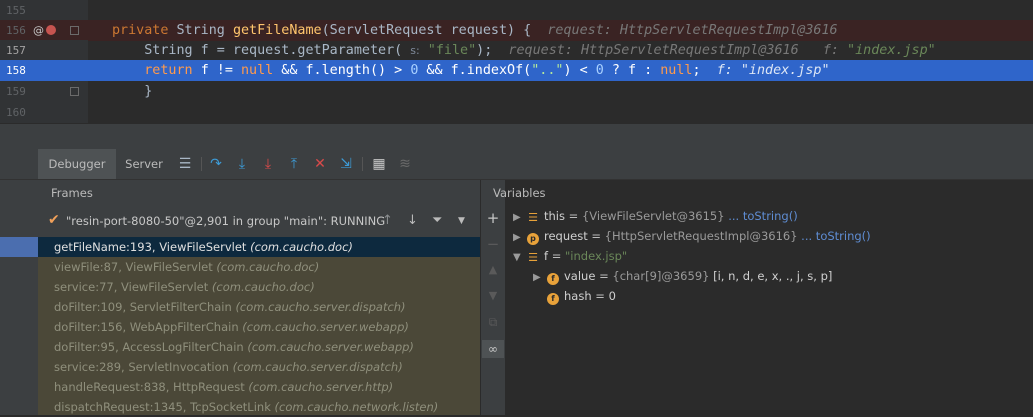  I want to click on dropdown-chevron-icon: ▼, so click(461, 221).